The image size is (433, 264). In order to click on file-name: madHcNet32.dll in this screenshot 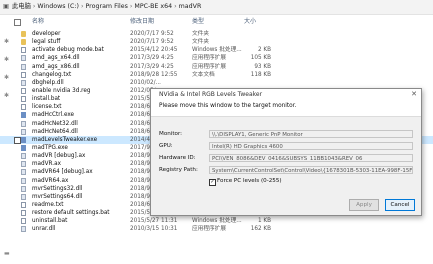, I will do `click(55, 123)`.